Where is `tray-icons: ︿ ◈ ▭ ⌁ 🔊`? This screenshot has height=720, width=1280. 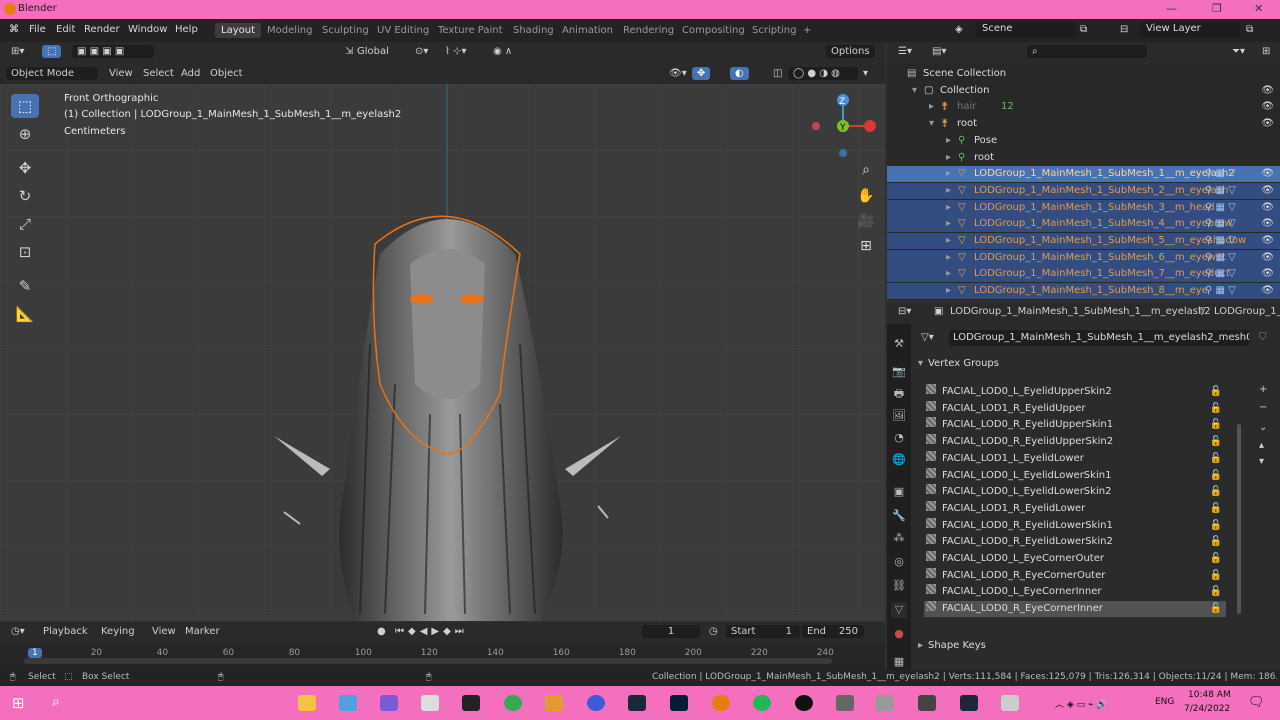
tray-icons: ︿ ◈ ▭ ⌁ 🔊 is located at coordinates (1081, 703).